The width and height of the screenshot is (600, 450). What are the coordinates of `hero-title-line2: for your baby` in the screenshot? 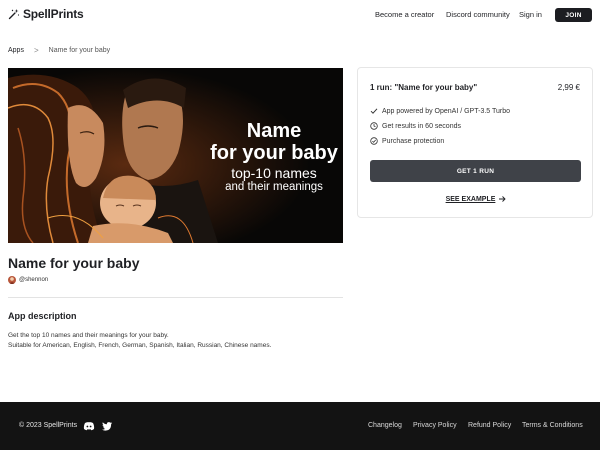 It's located at (274, 153).